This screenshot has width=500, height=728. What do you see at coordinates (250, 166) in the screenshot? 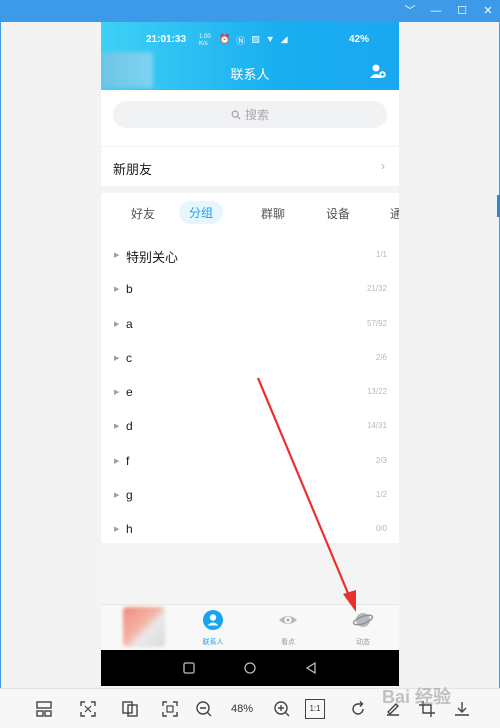
I see `new-friend-row: 新朋友 ›` at bounding box center [250, 166].